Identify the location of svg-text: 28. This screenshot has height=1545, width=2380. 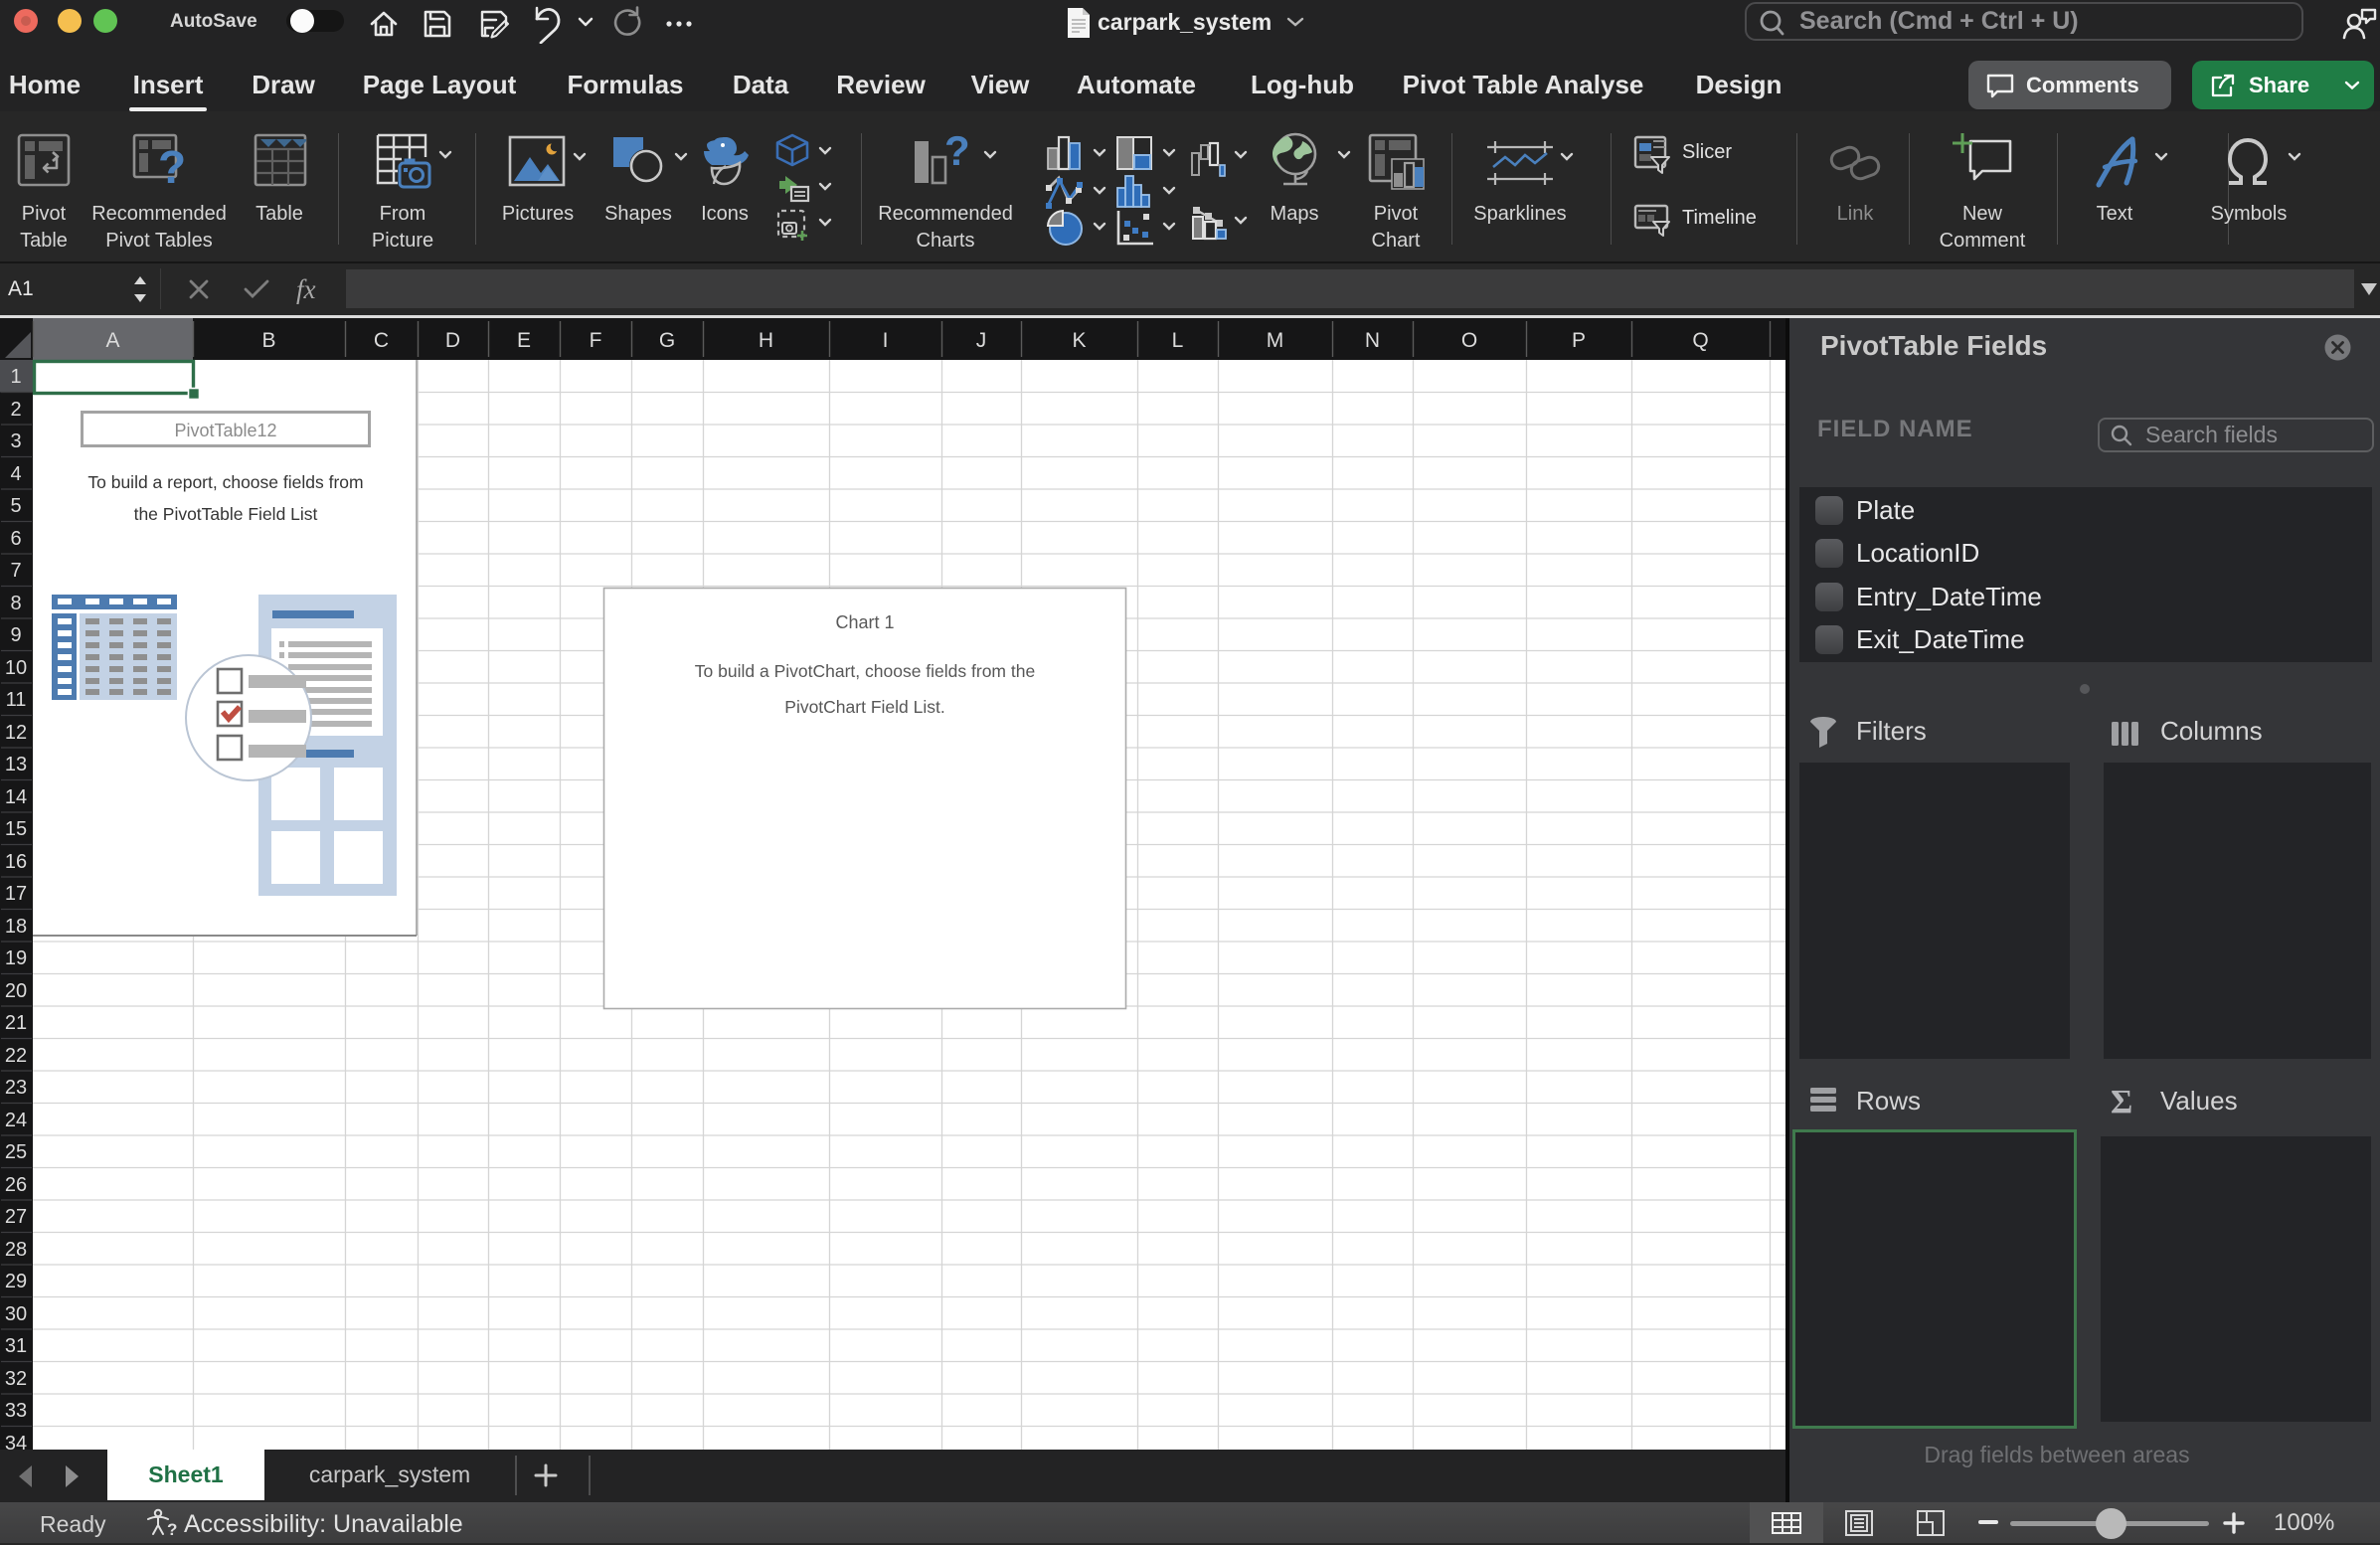
(16, 1250).